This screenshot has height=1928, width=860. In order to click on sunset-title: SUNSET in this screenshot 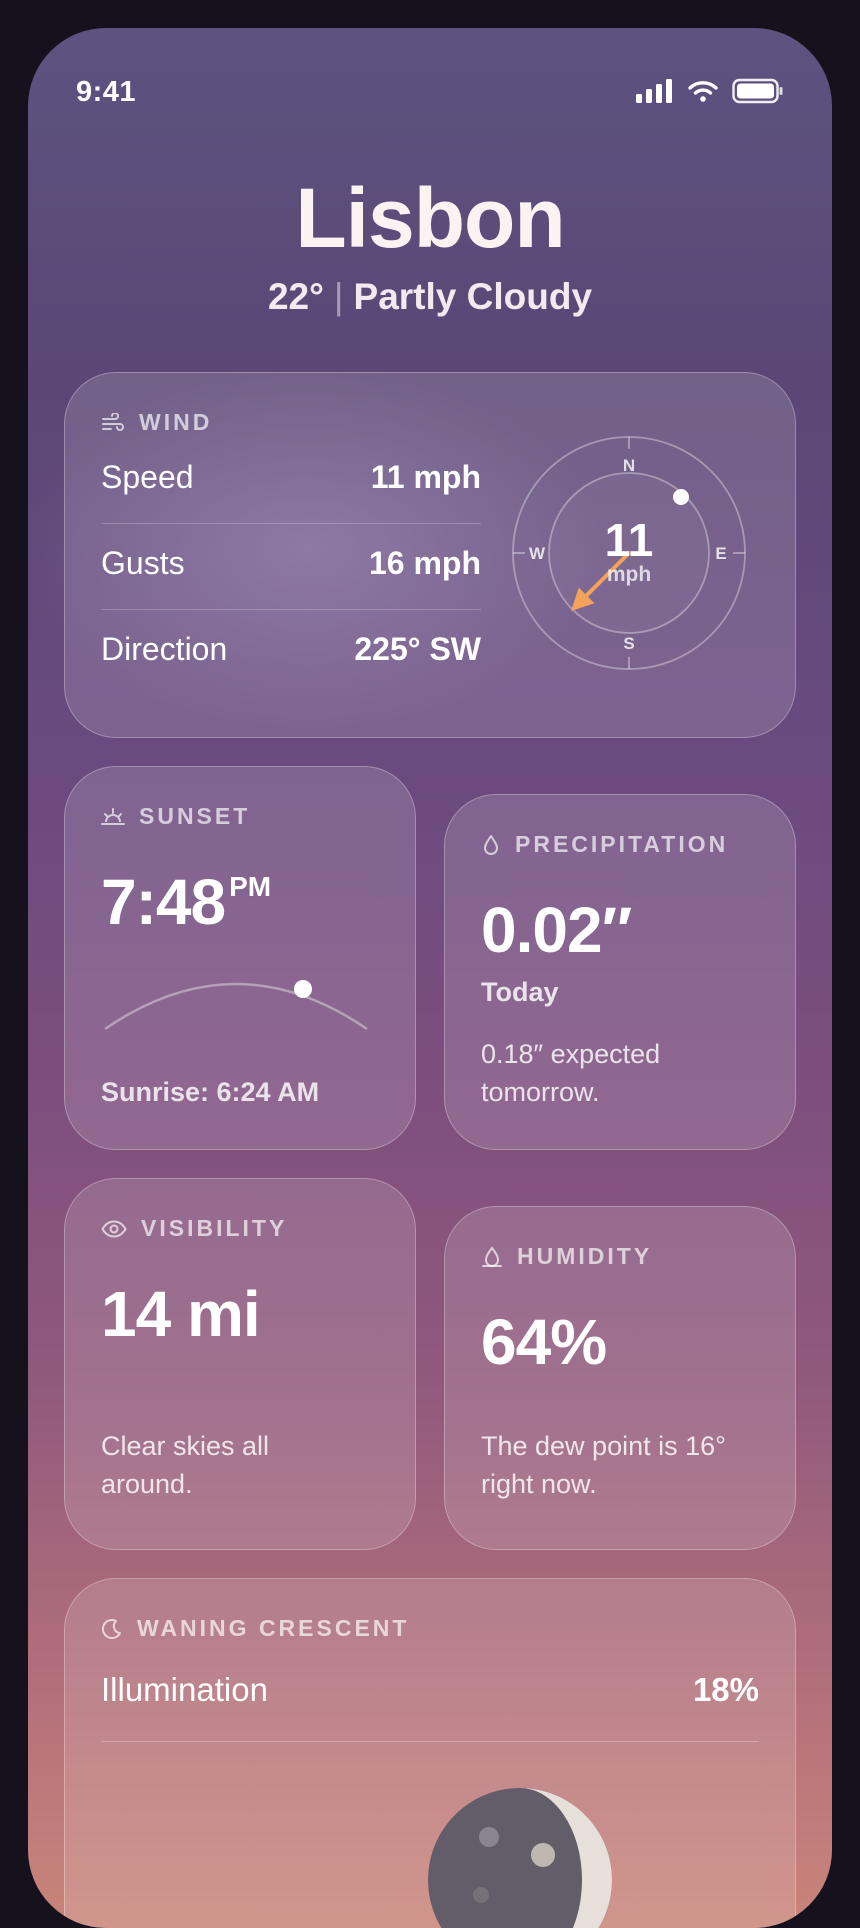, I will do `click(195, 816)`.